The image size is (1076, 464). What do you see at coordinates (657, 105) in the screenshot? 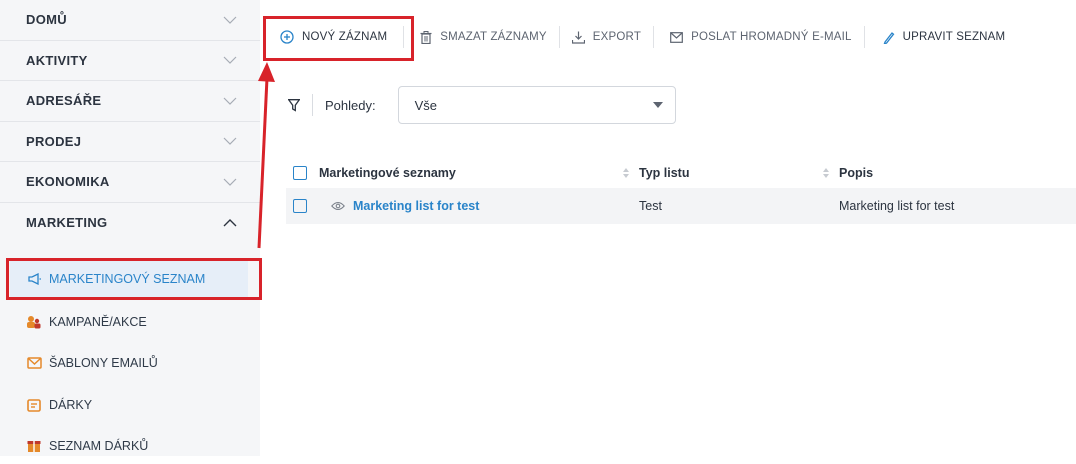
I see `caret-down-icon` at bounding box center [657, 105].